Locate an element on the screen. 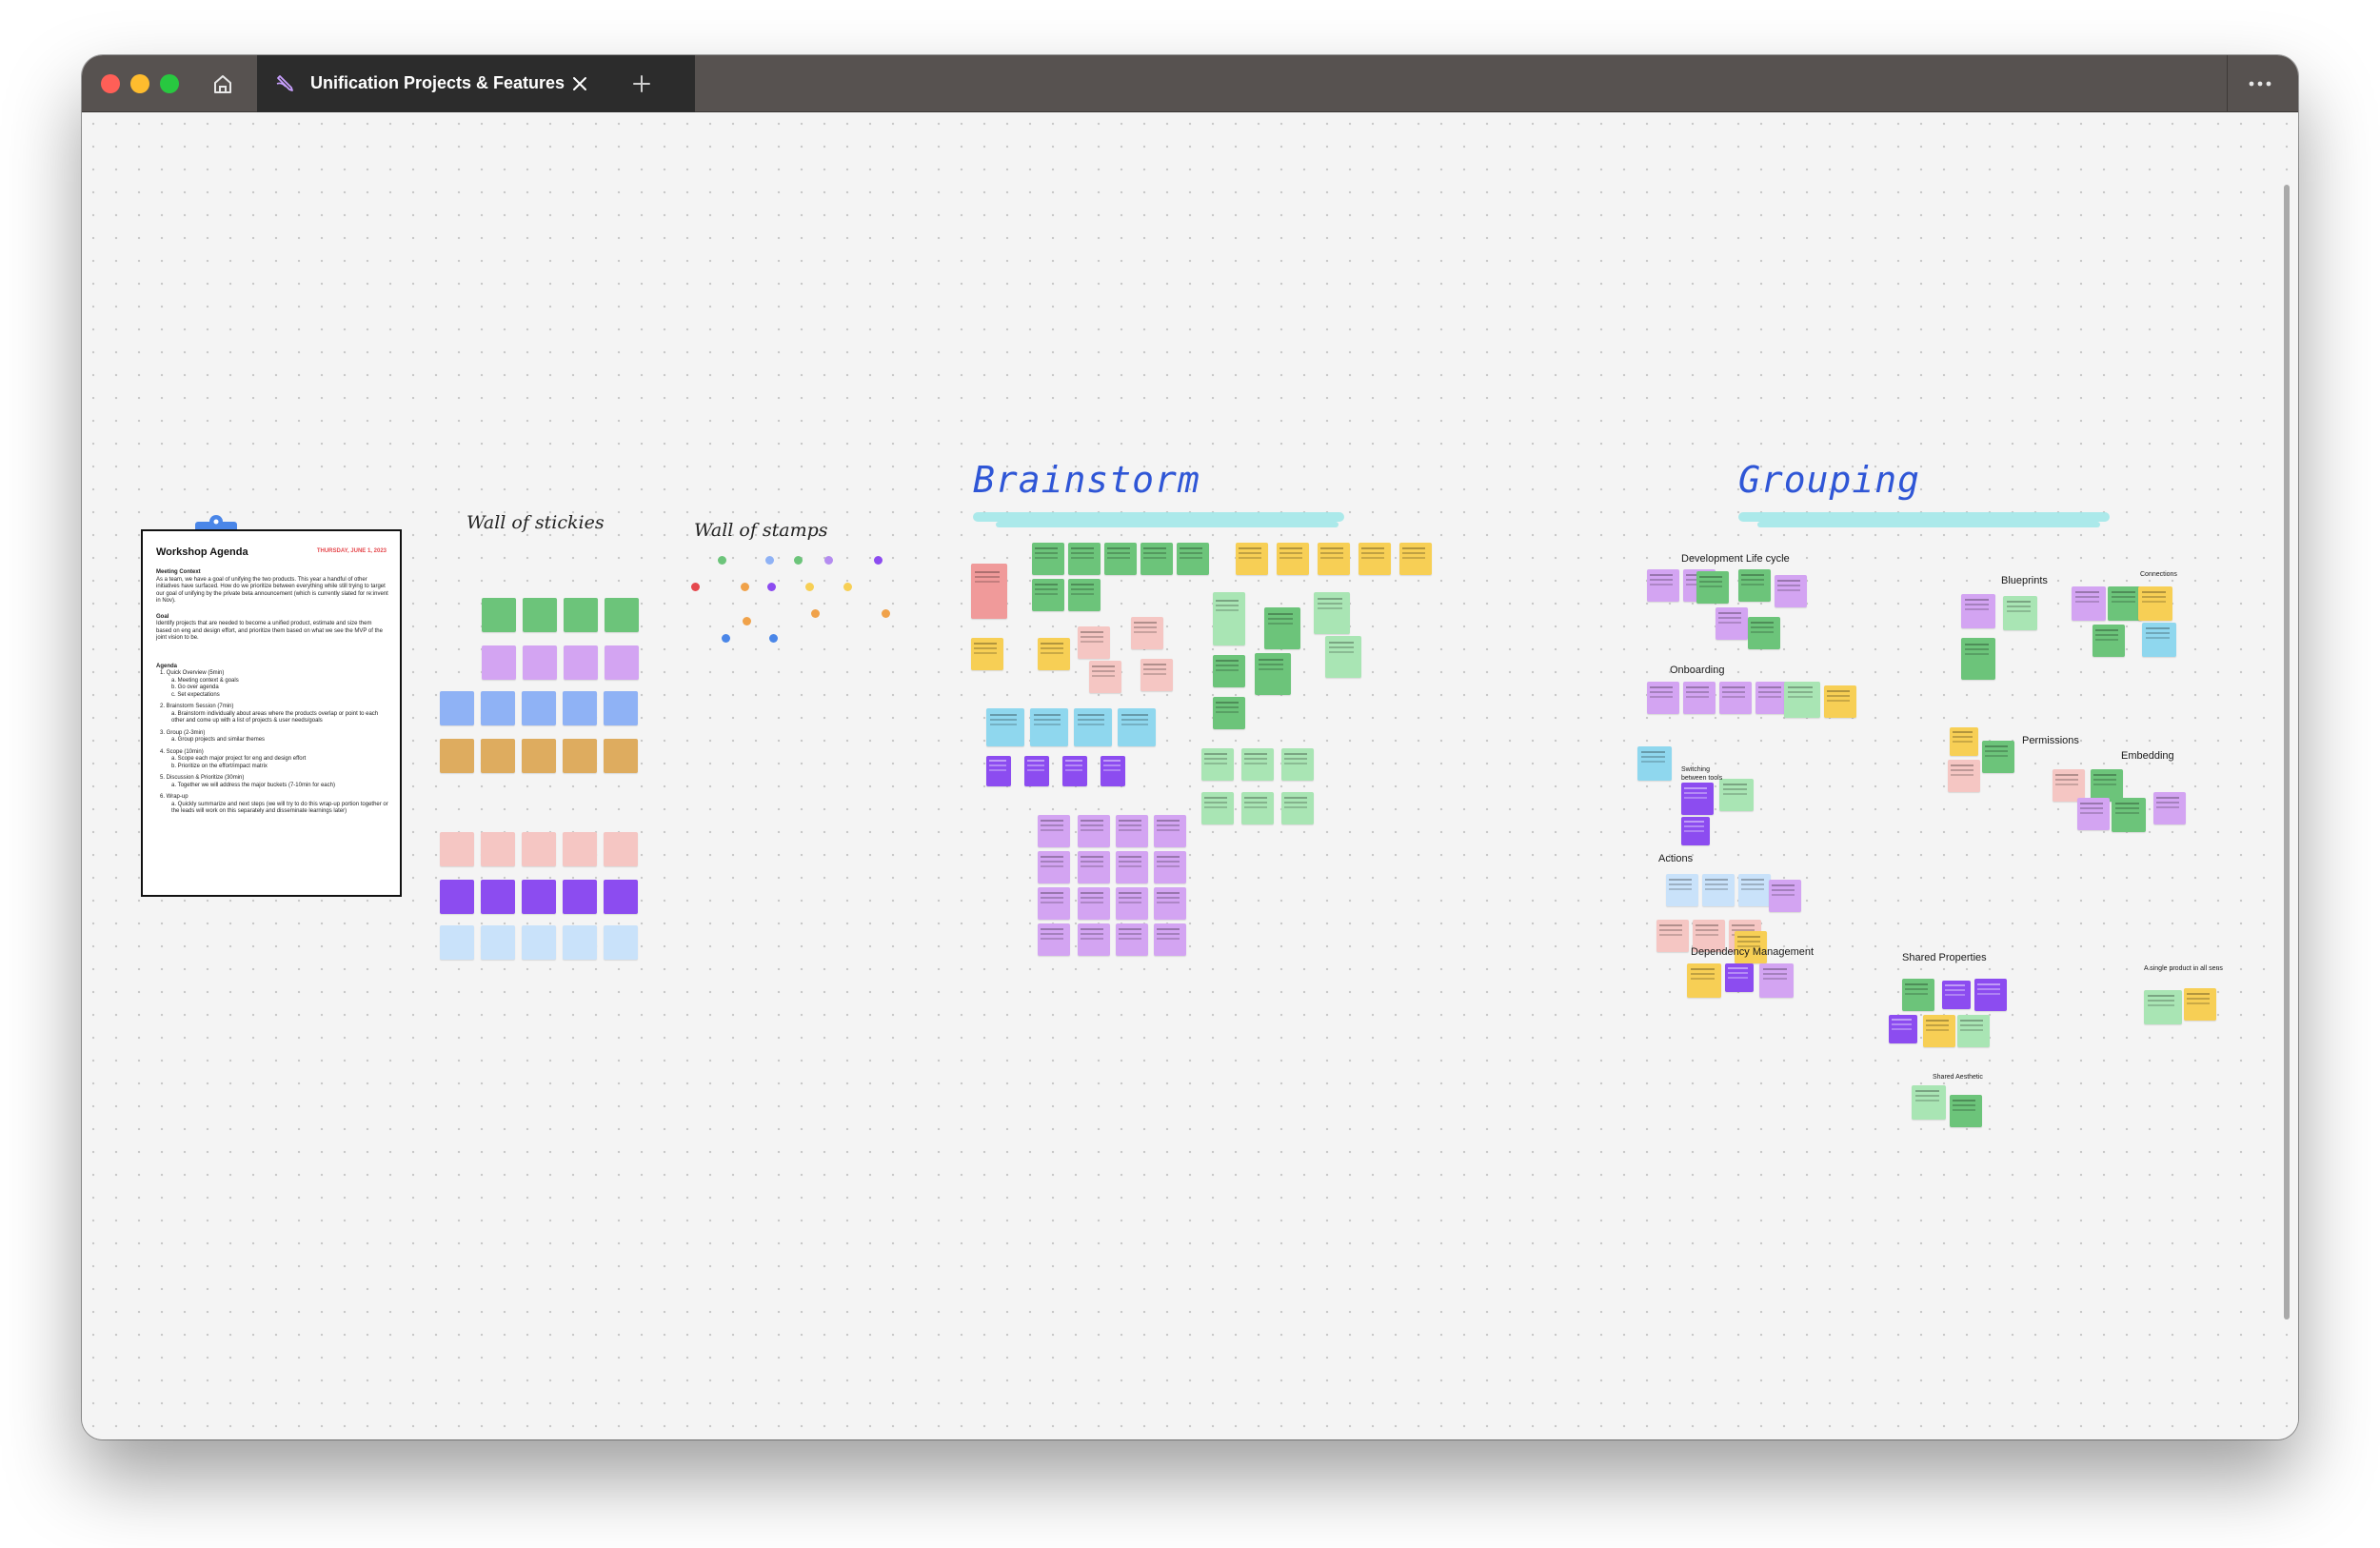  minimize-window-button is located at coordinates (139, 84).